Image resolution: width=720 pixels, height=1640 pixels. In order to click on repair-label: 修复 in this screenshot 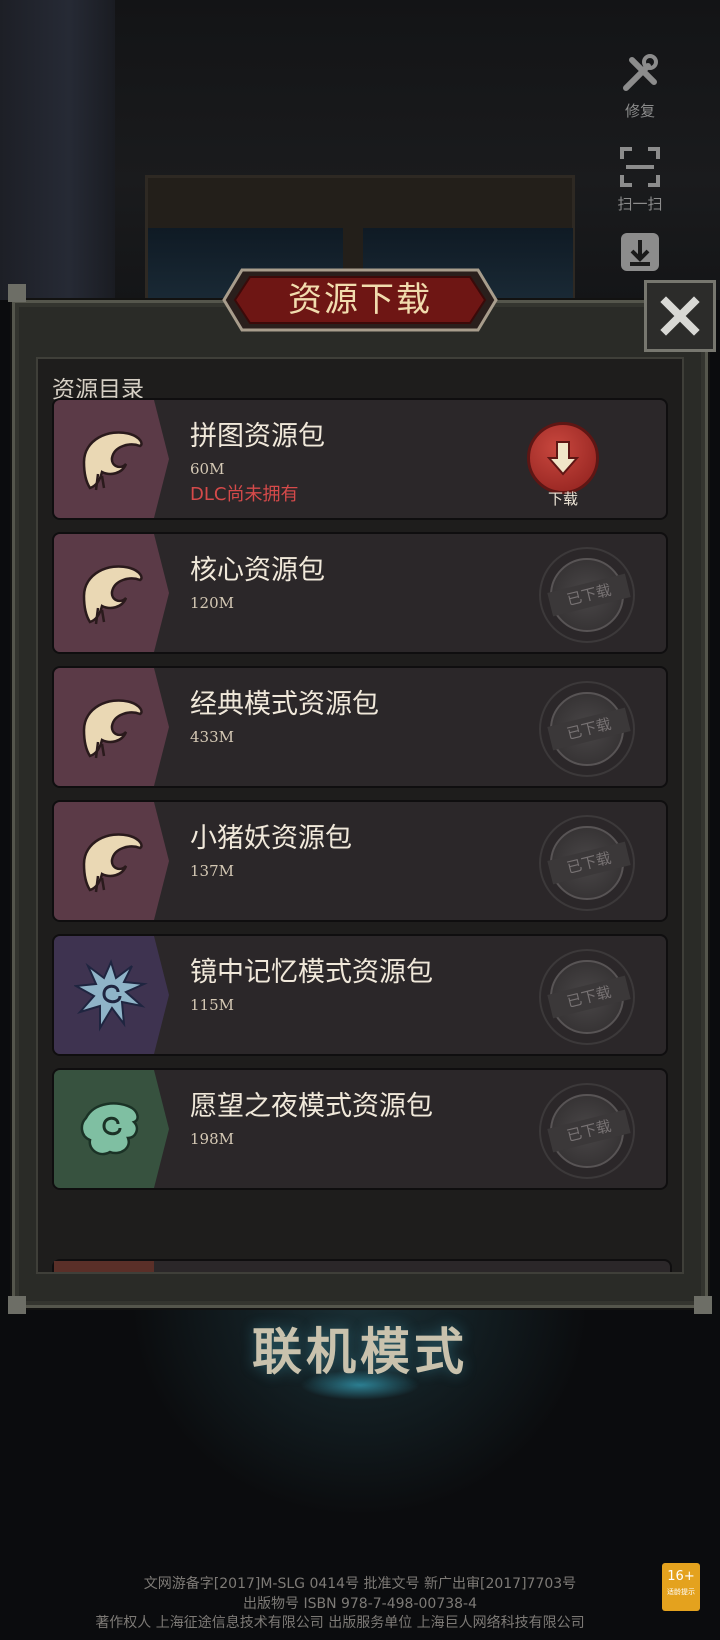, I will do `click(639, 111)`.